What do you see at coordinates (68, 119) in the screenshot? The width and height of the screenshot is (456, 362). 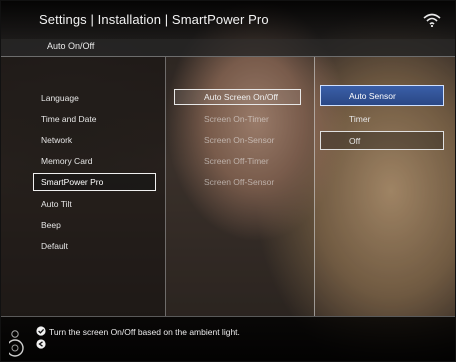 I see `menu-item-time-and-date: Time and Date` at bounding box center [68, 119].